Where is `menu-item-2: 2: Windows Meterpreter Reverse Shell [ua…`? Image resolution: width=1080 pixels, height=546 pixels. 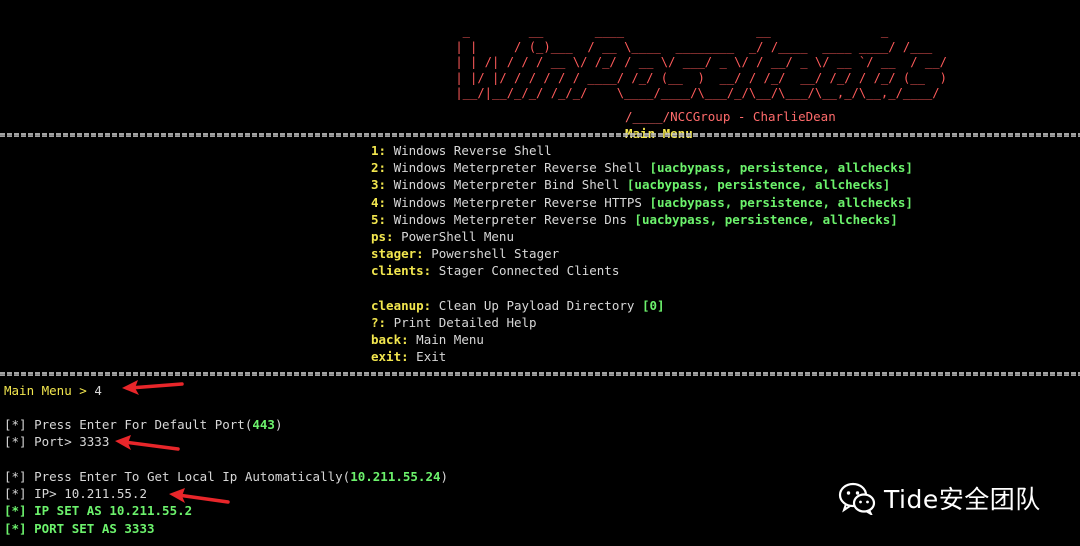
menu-item-2: 2: Windows Meterpreter Reverse Shell [ua… is located at coordinates (642, 167).